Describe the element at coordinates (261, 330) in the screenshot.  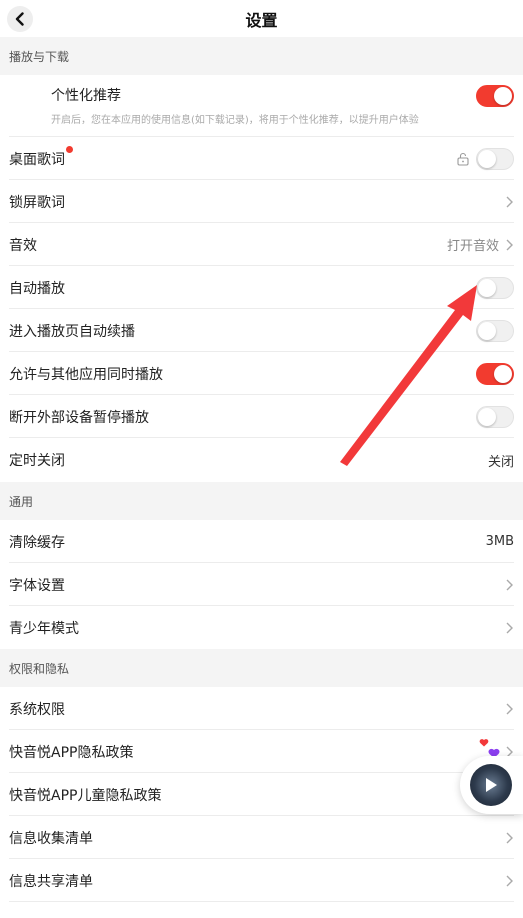
I see `row-continue-play: 进入播放页自动续播` at that location.